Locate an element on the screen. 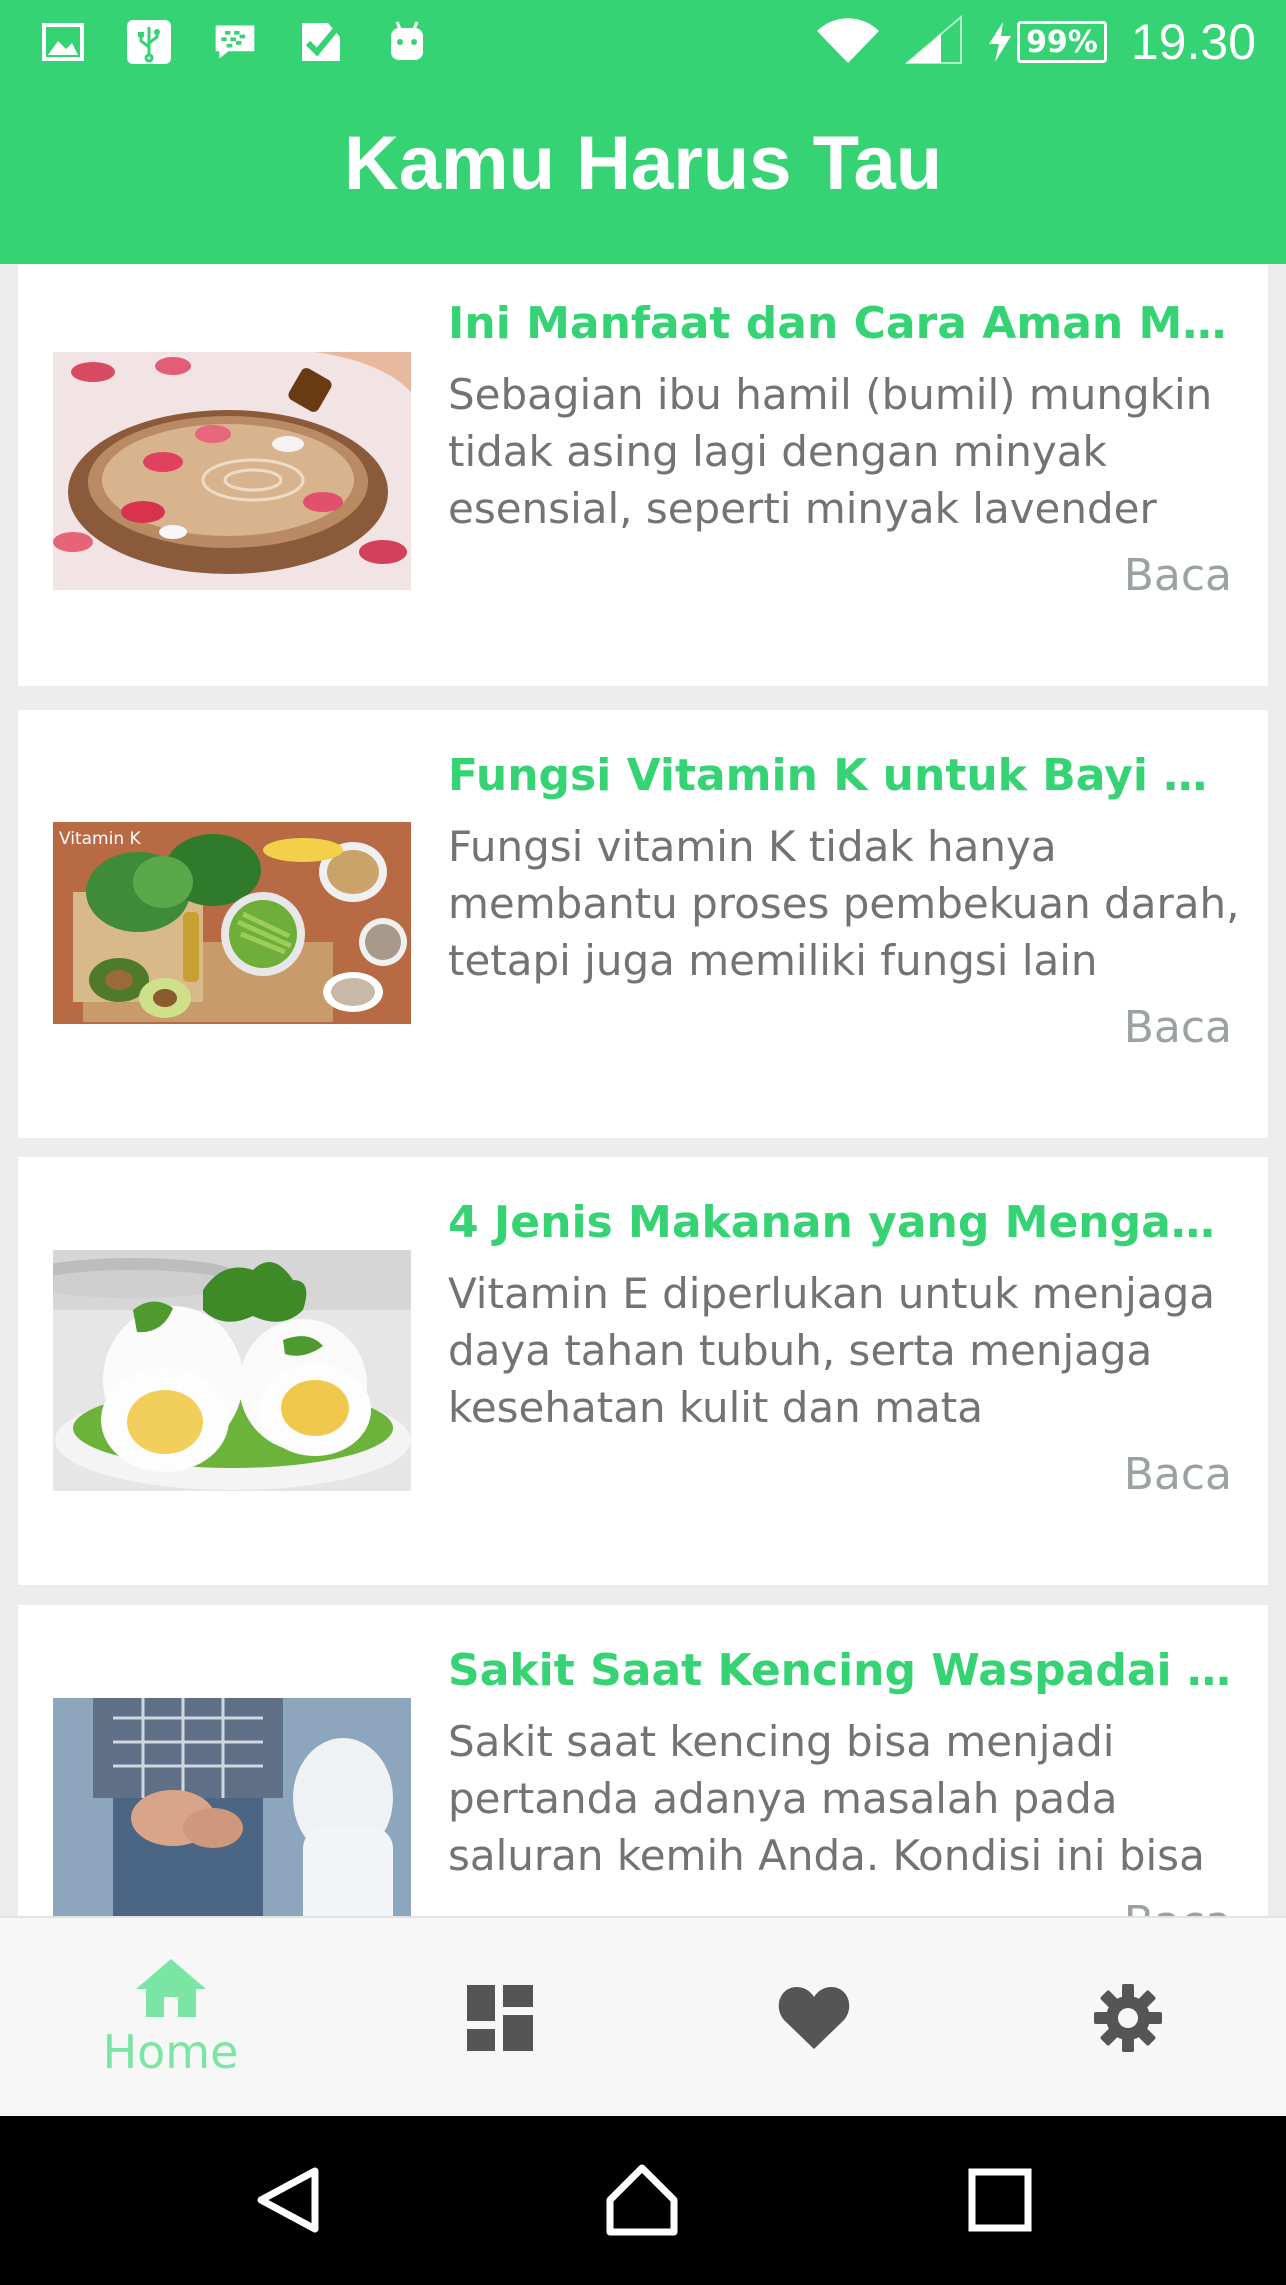 Image resolution: width=1286 pixels, height=2285 pixels. battery-indicator: 99% is located at coordinates (1047, 42).